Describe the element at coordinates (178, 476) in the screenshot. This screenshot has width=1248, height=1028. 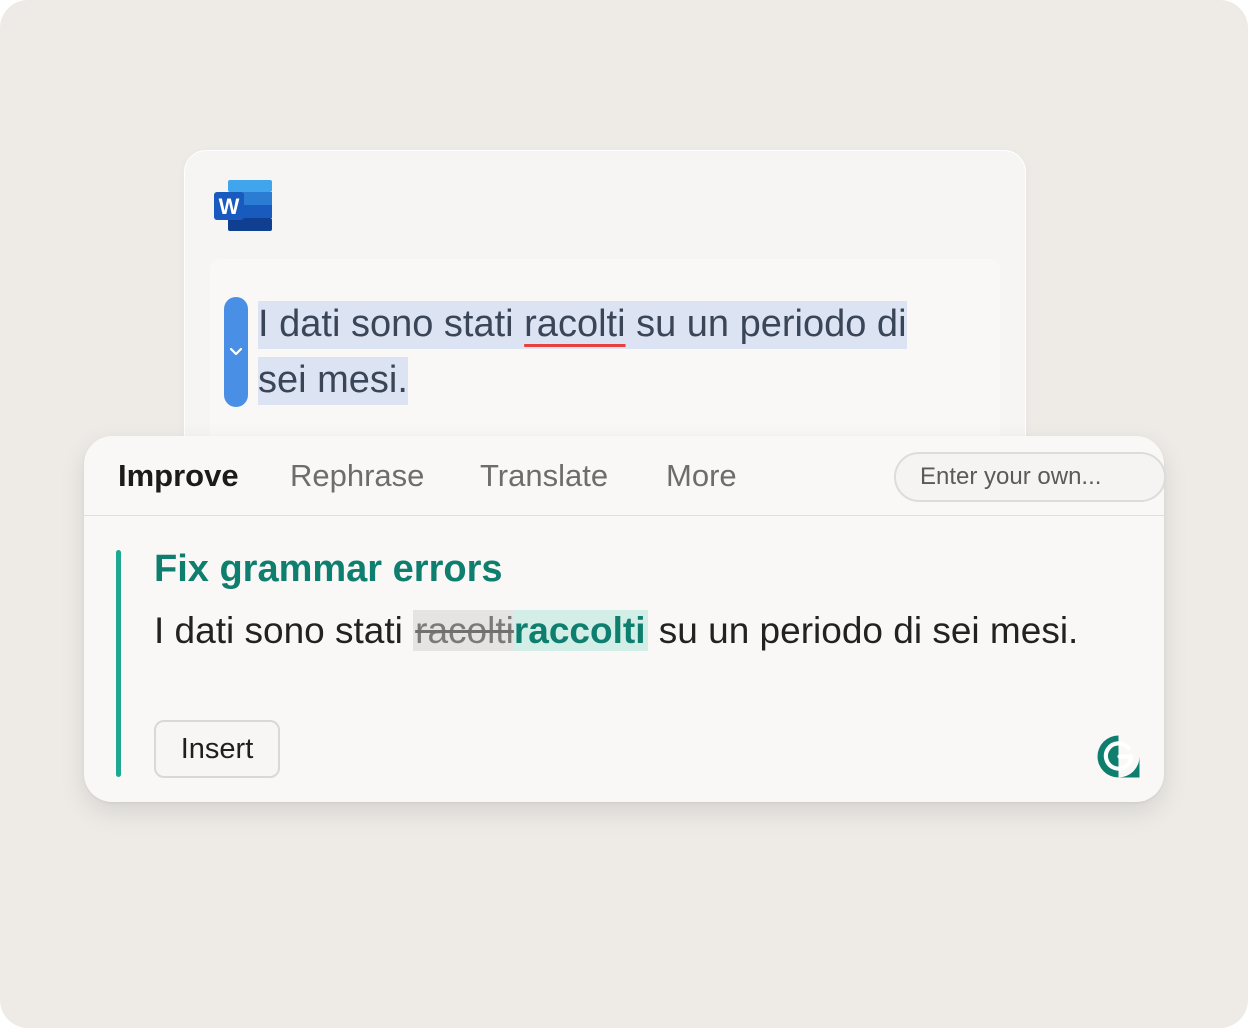
I see `tab-improve: Improve` at that location.